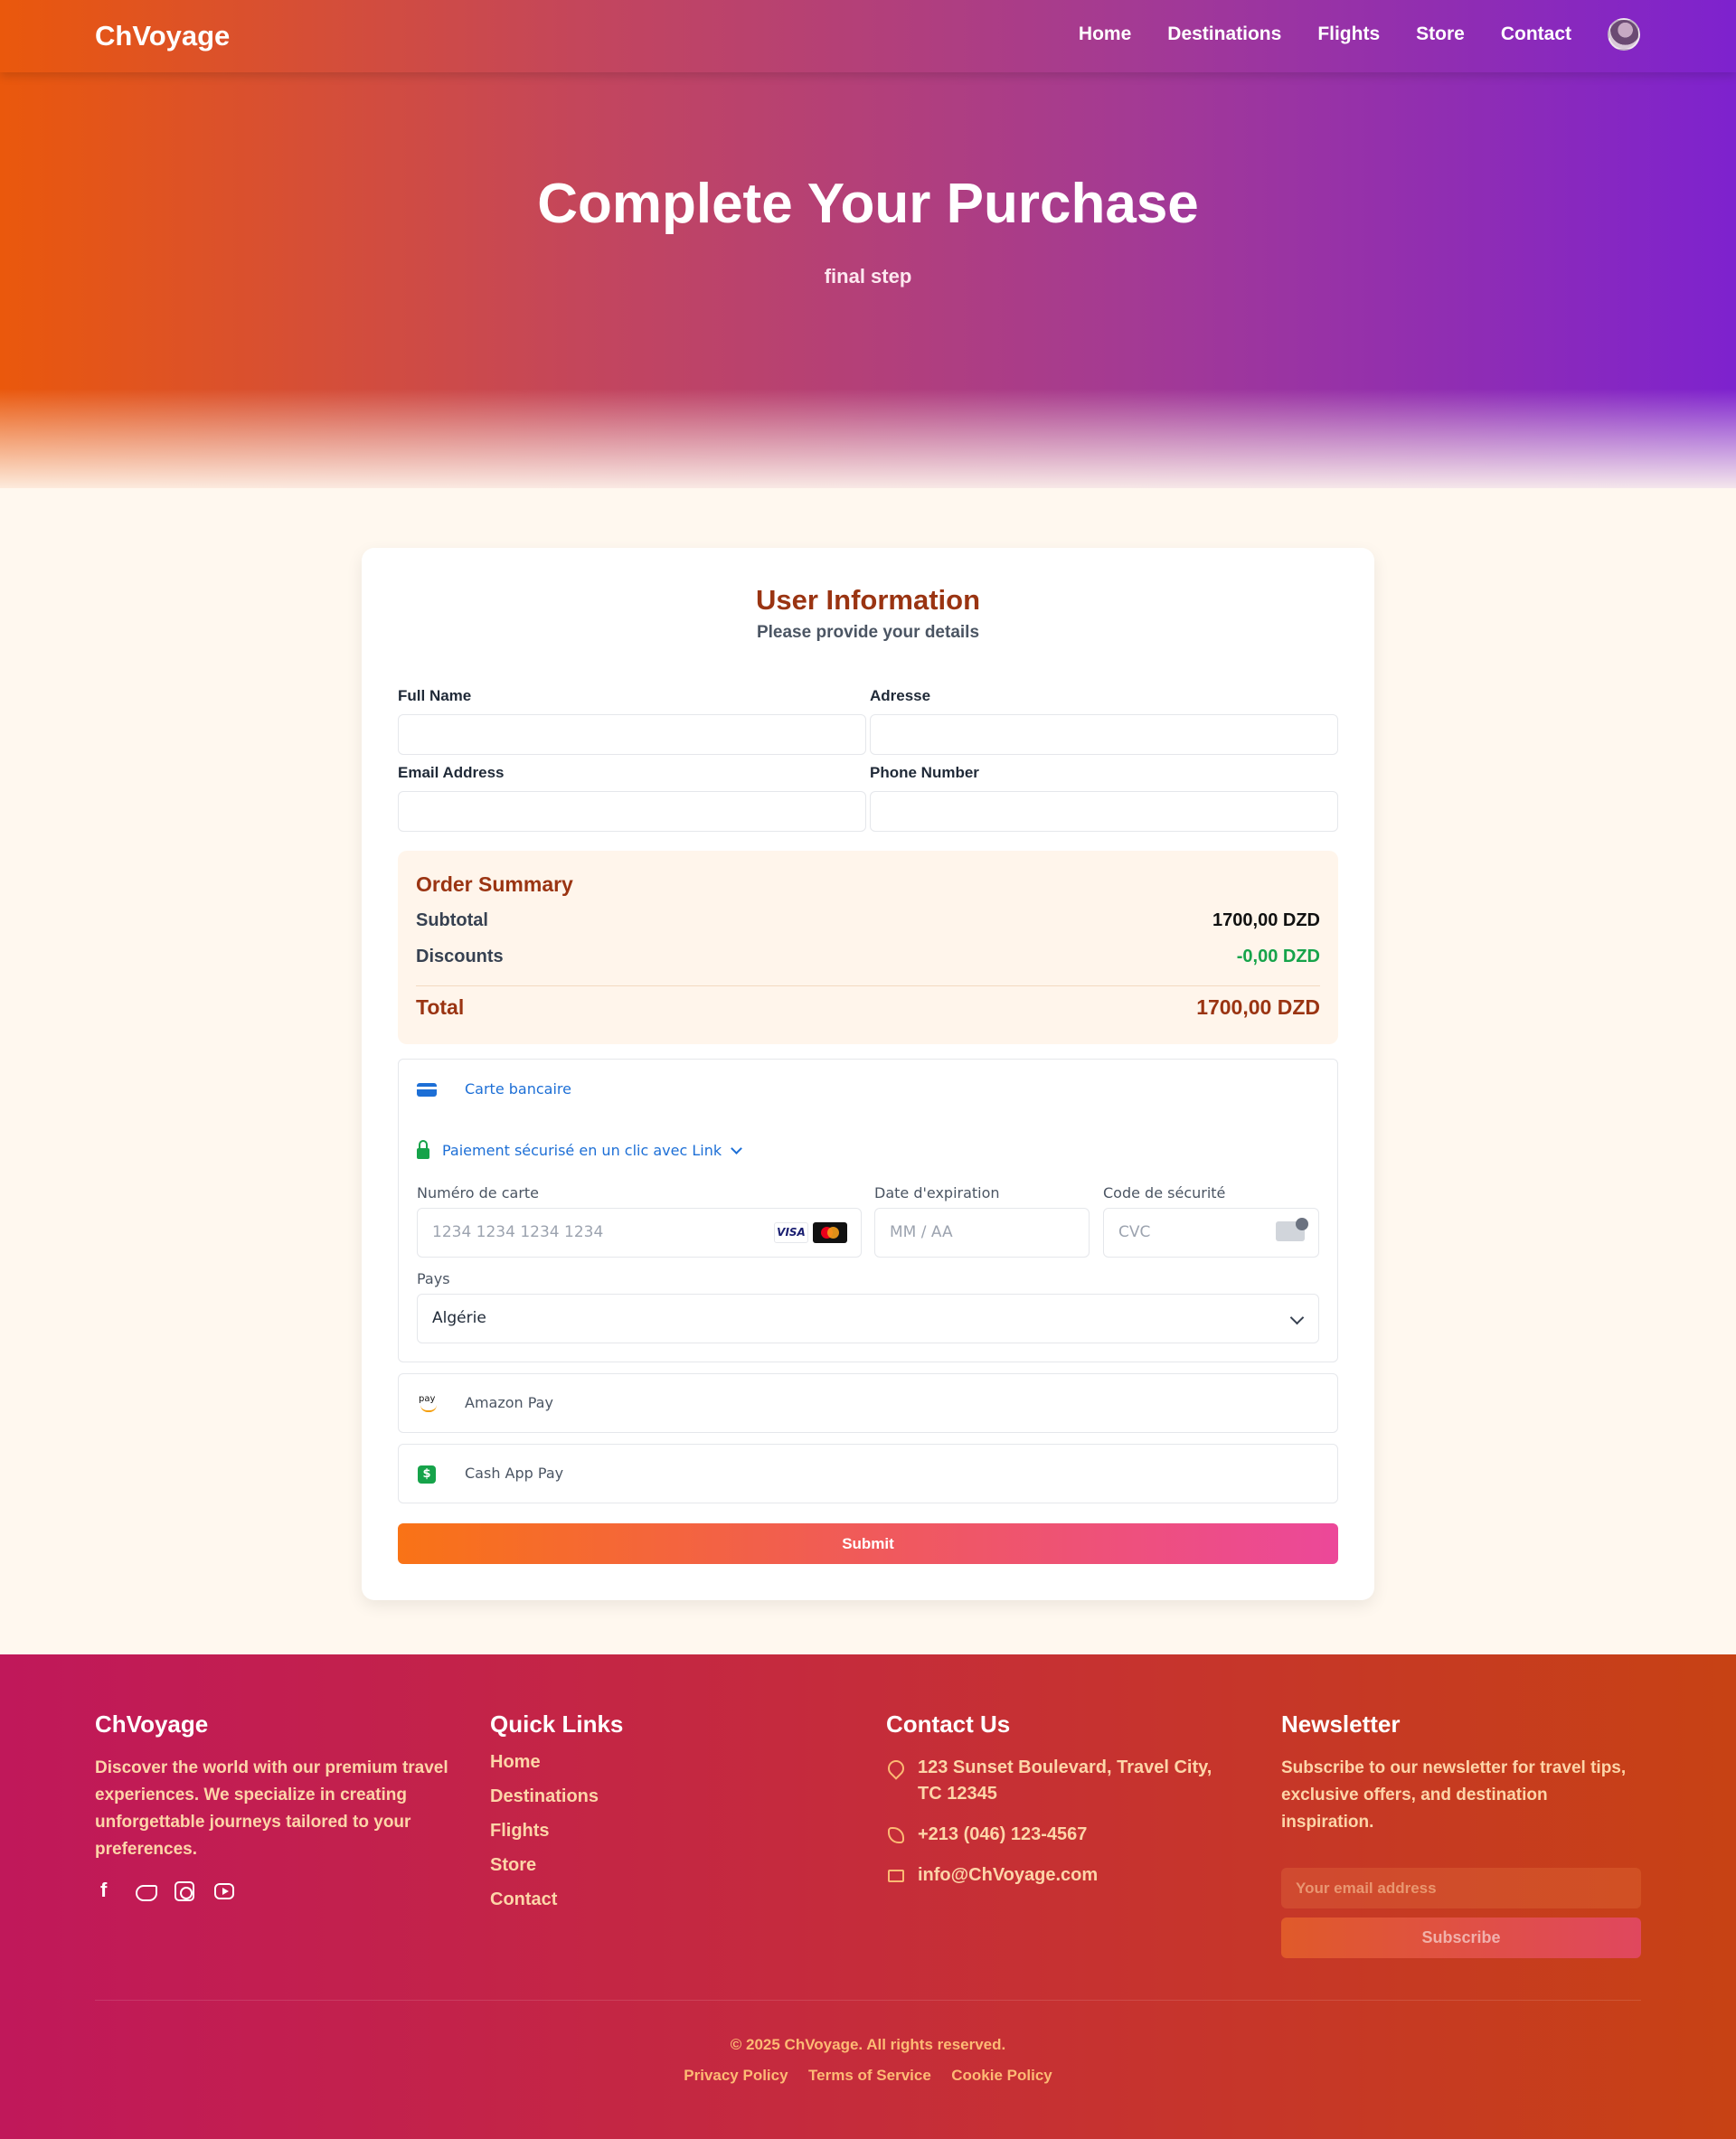 Image resolution: width=1736 pixels, height=2139 pixels. Describe the element at coordinates (459, 1318) in the screenshot. I see `country-value: Algérie` at that location.